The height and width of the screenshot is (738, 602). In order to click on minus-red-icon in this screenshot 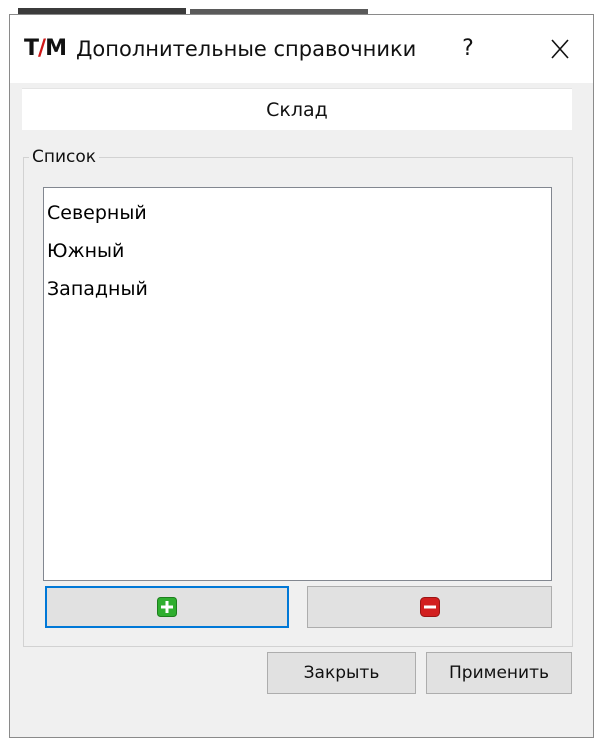, I will do `click(429, 607)`.